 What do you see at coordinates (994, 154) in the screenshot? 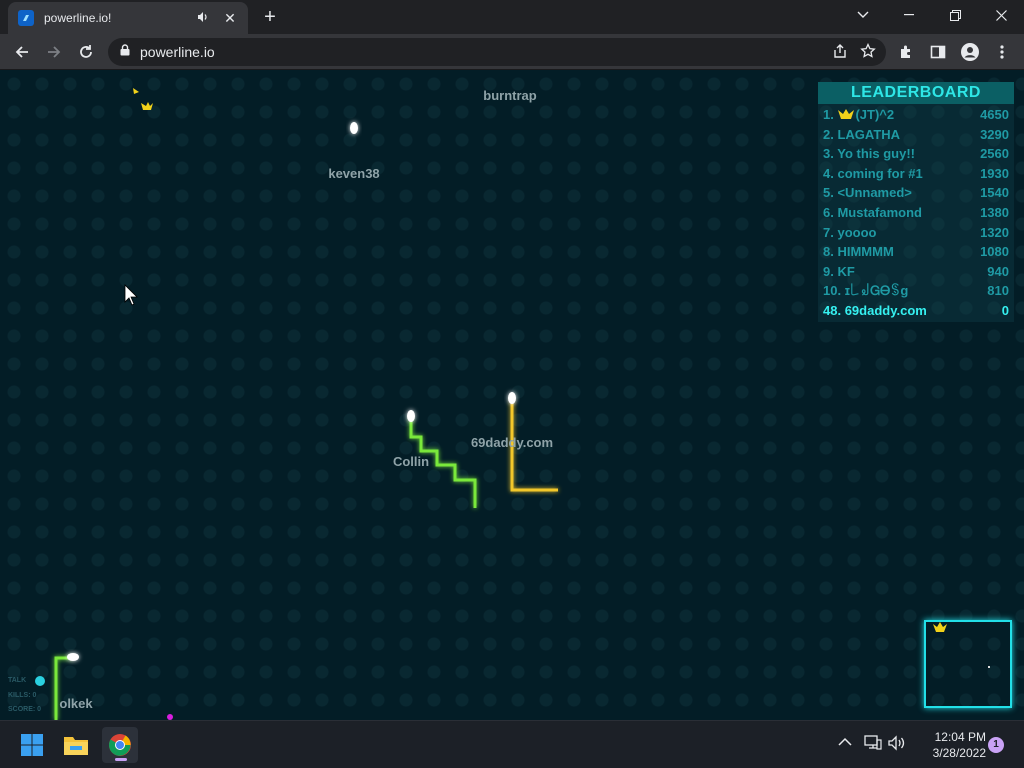
I see `leaderboard-score: 2560` at bounding box center [994, 154].